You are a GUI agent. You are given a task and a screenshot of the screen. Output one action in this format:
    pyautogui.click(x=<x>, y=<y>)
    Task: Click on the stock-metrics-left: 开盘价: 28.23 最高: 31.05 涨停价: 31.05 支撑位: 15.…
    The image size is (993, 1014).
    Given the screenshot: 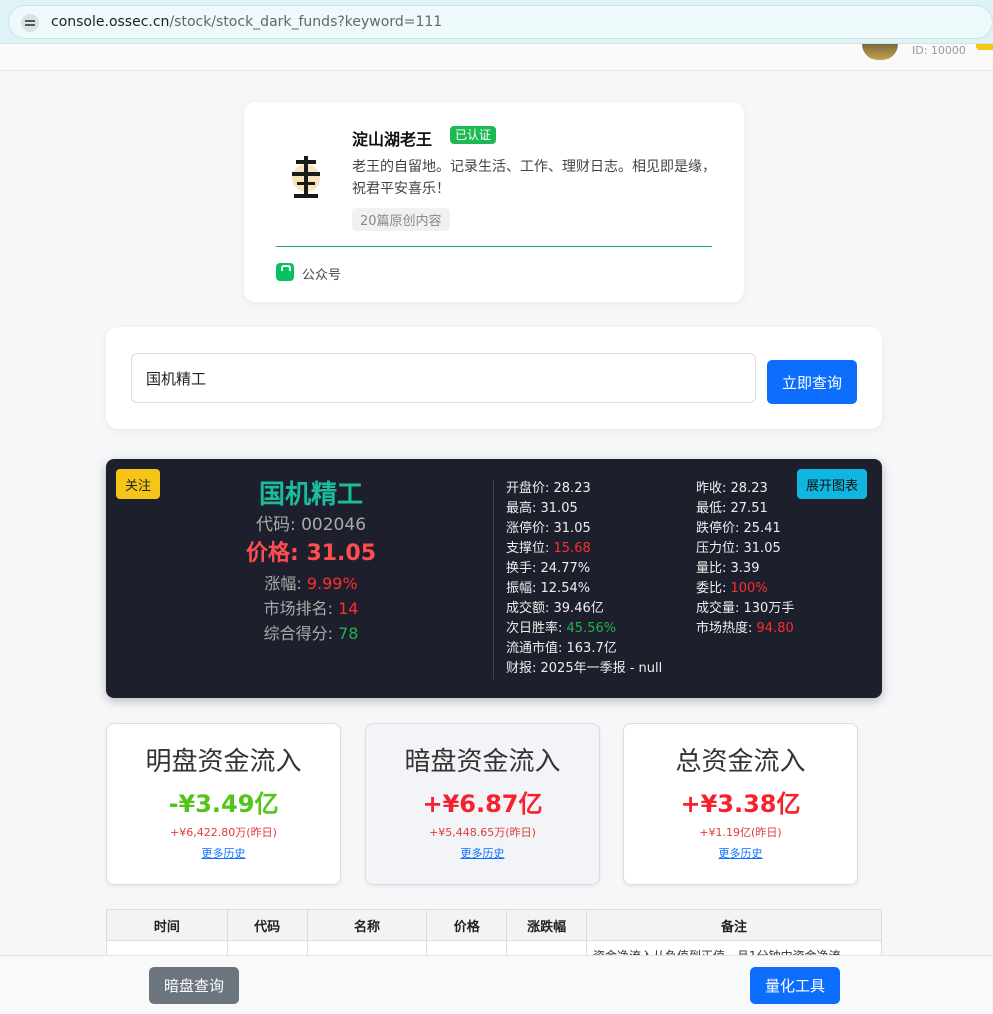 What is the action you would take?
    pyautogui.click(x=601, y=579)
    